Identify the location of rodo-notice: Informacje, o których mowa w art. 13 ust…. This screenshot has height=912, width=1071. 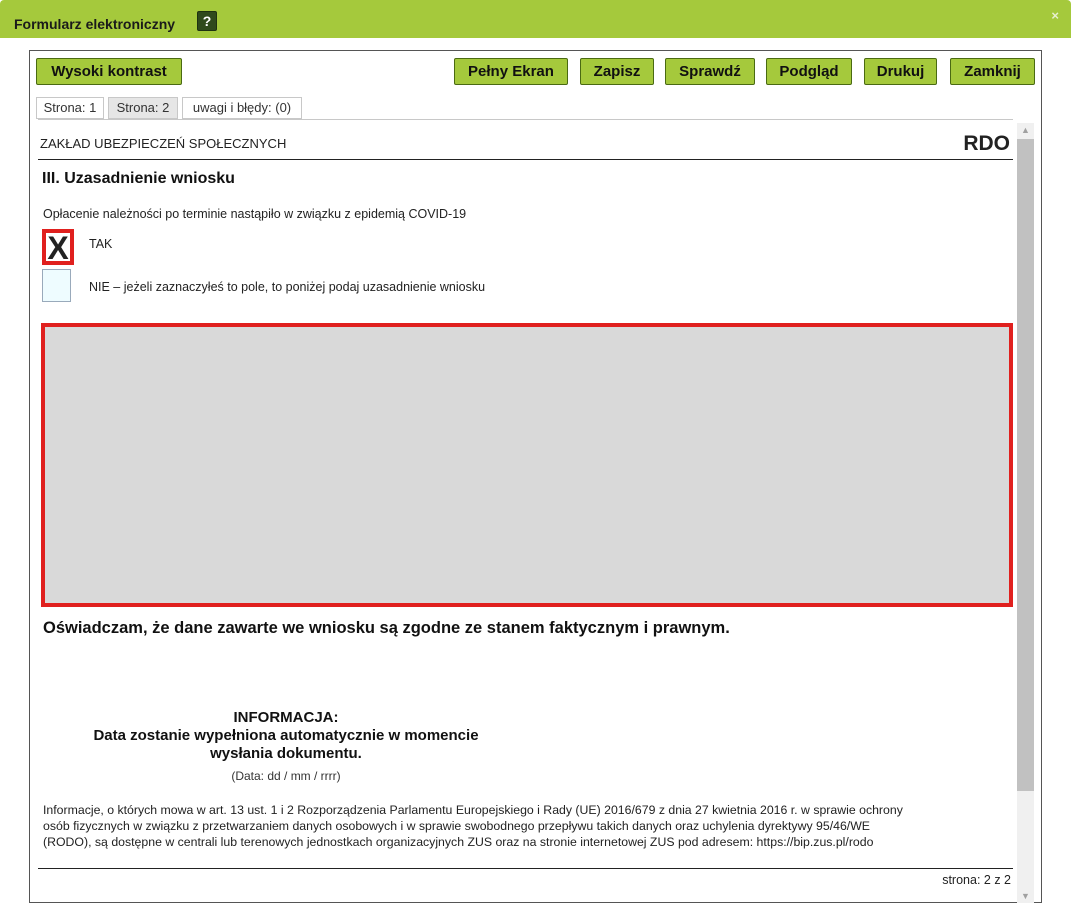
(520, 826).